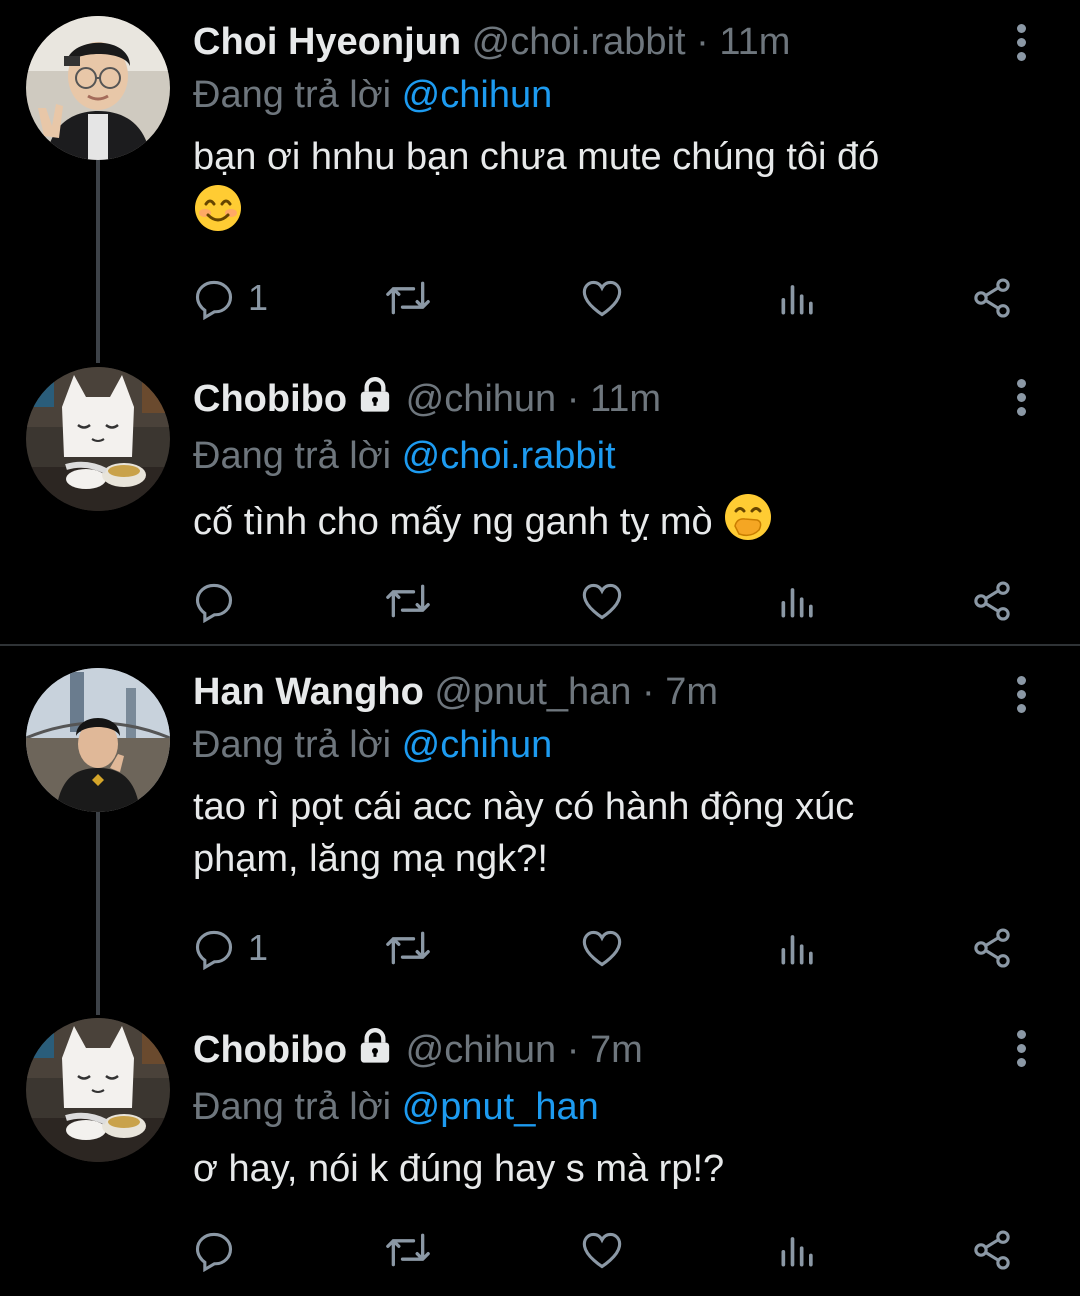 This screenshot has width=1080, height=1296. What do you see at coordinates (532, 692) in the screenshot?
I see `user-handle: @pnut_han` at bounding box center [532, 692].